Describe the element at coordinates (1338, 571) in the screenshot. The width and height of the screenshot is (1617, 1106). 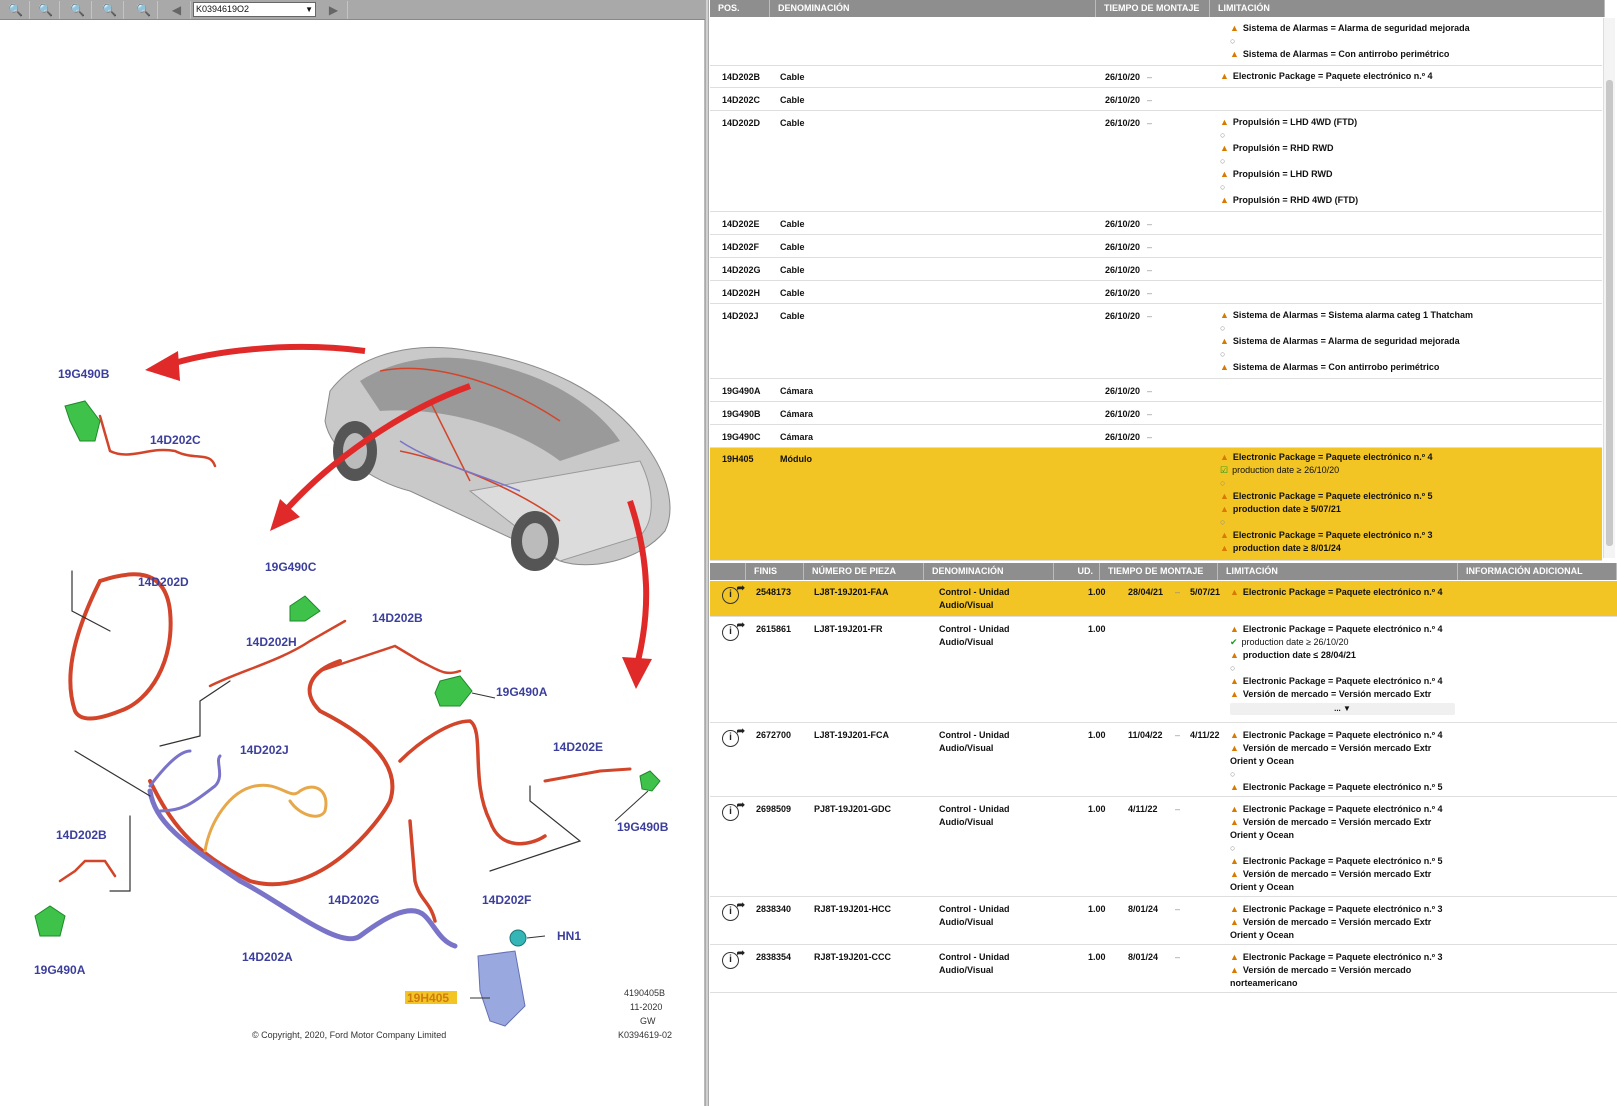
I see `col-header-limitacion-lower: LIMITACIÓN` at that location.